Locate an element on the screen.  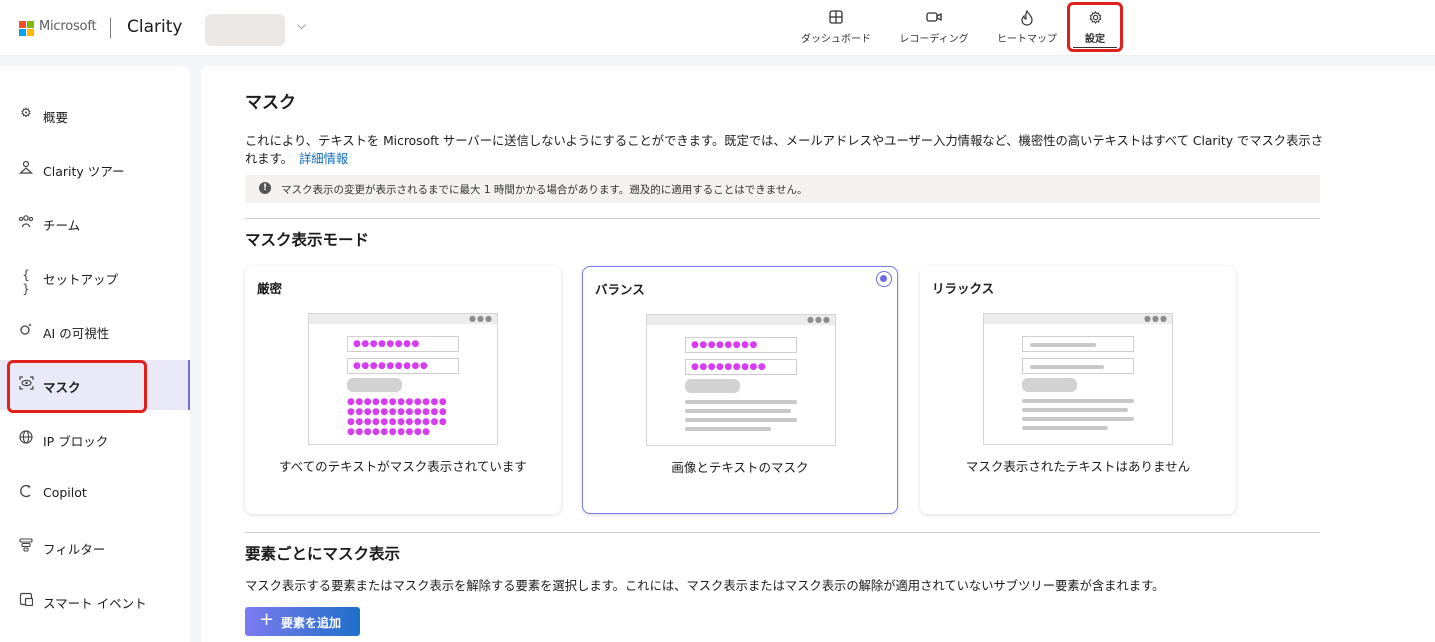
sidebar-item-label: Clarity ツアー is located at coordinates (84, 171).